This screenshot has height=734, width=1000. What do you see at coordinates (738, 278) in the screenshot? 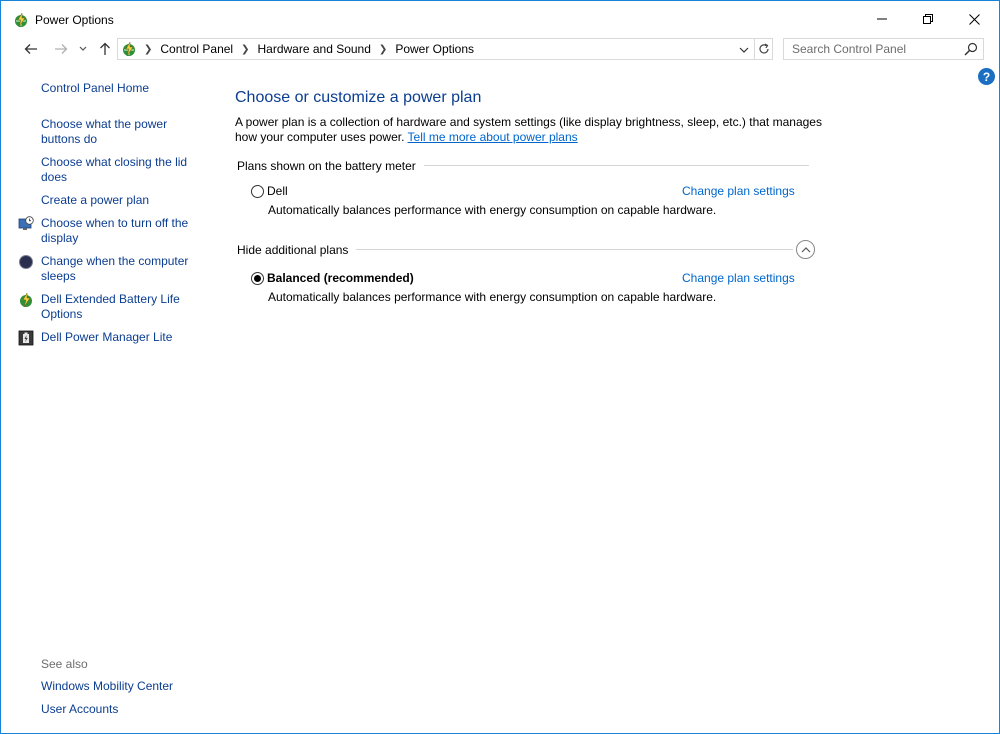
I see `change-plan-settings-balanced-link: Change plan settings` at bounding box center [738, 278].